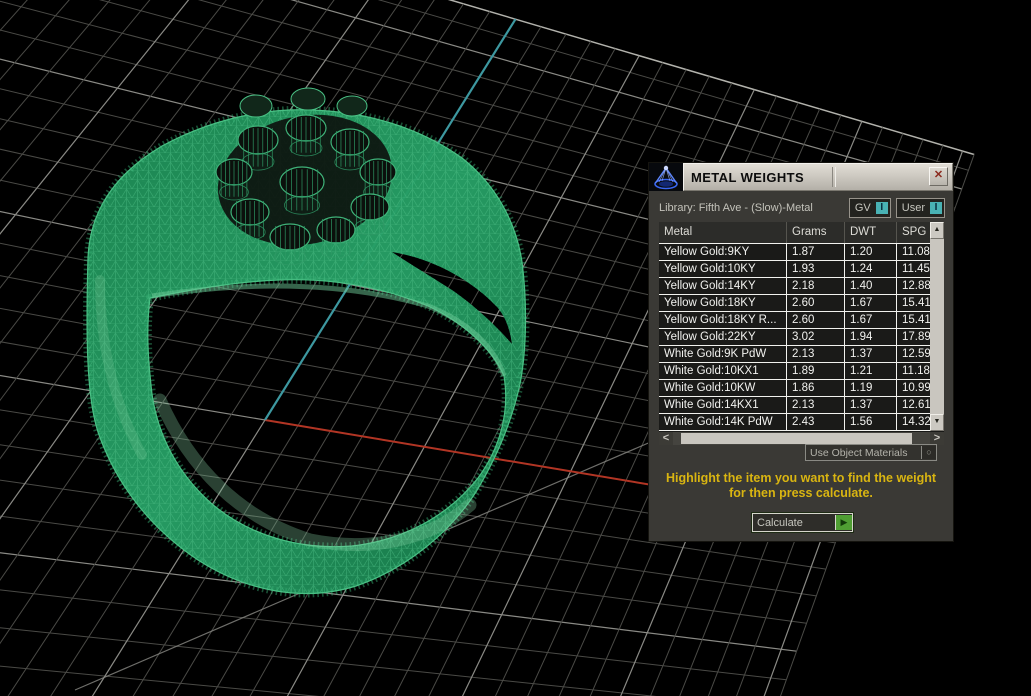 The width and height of the screenshot is (1031, 696). What do you see at coordinates (723, 252) in the screenshot?
I see `cell-metal: Yellow Gold:9KY` at bounding box center [723, 252].